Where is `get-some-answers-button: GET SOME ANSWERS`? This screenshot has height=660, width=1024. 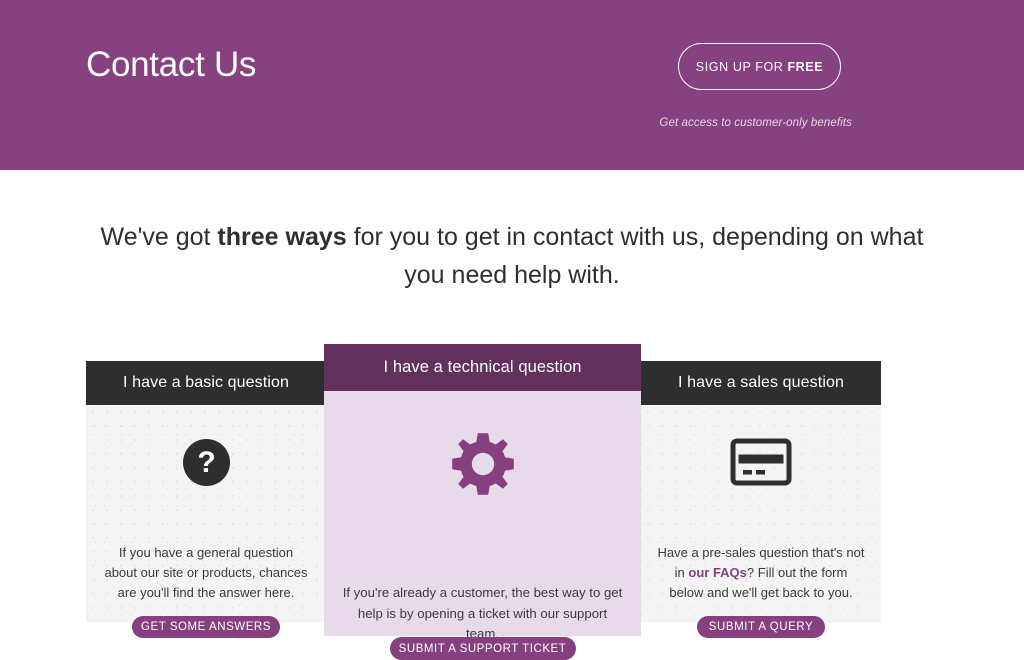
get-some-answers-button: GET SOME ANSWERS is located at coordinates (206, 627).